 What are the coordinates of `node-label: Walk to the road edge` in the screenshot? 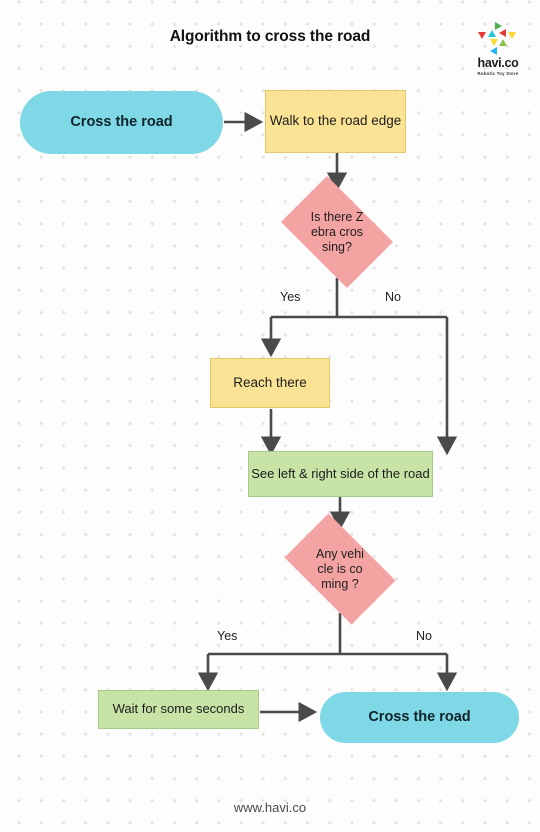 It's located at (335, 121).